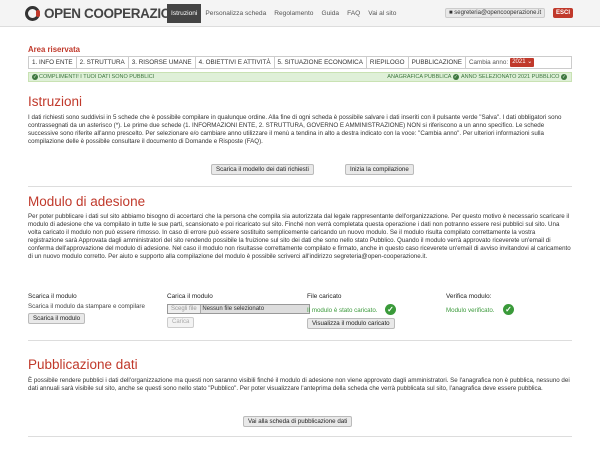 This screenshot has height=450, width=600. Describe the element at coordinates (469, 296) in the screenshot. I see `verify-module-label: Verifica modulo:` at that location.